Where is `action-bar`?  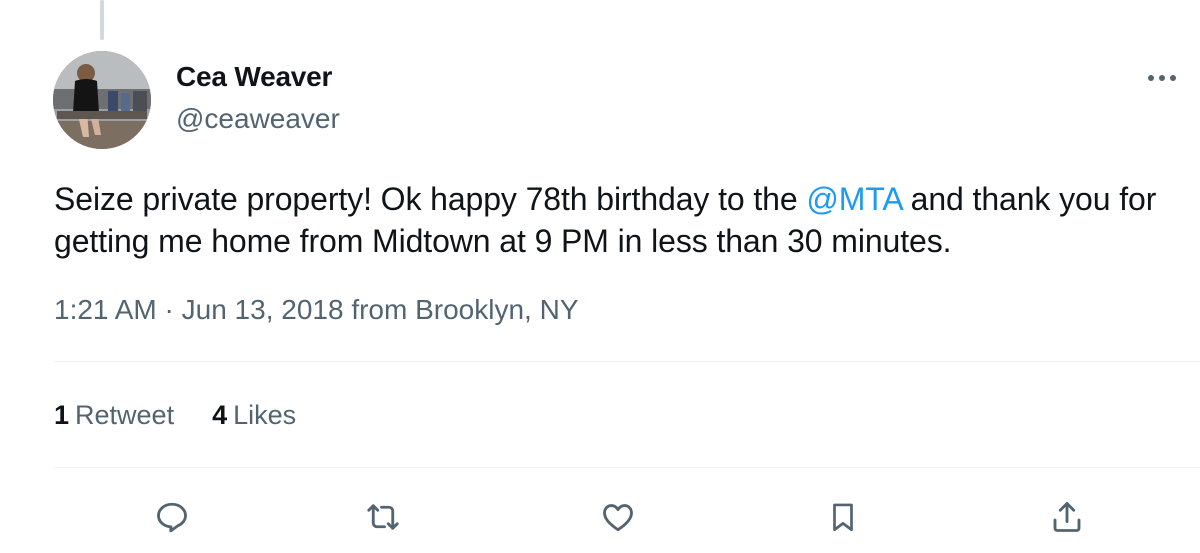 action-bar is located at coordinates (600, 517).